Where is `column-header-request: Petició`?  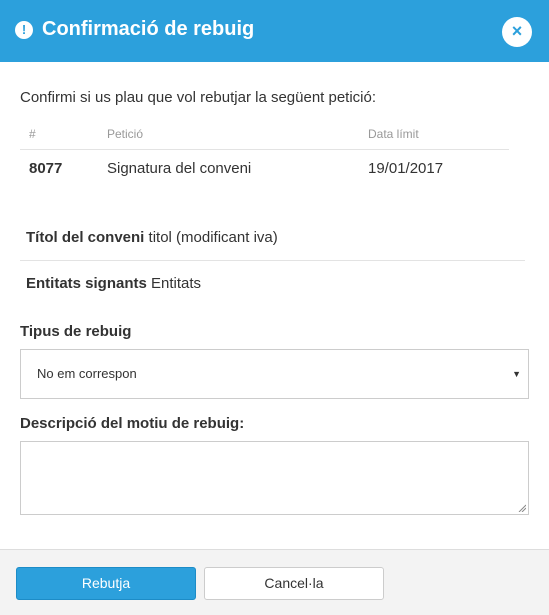 column-header-request: Petició is located at coordinates (125, 134).